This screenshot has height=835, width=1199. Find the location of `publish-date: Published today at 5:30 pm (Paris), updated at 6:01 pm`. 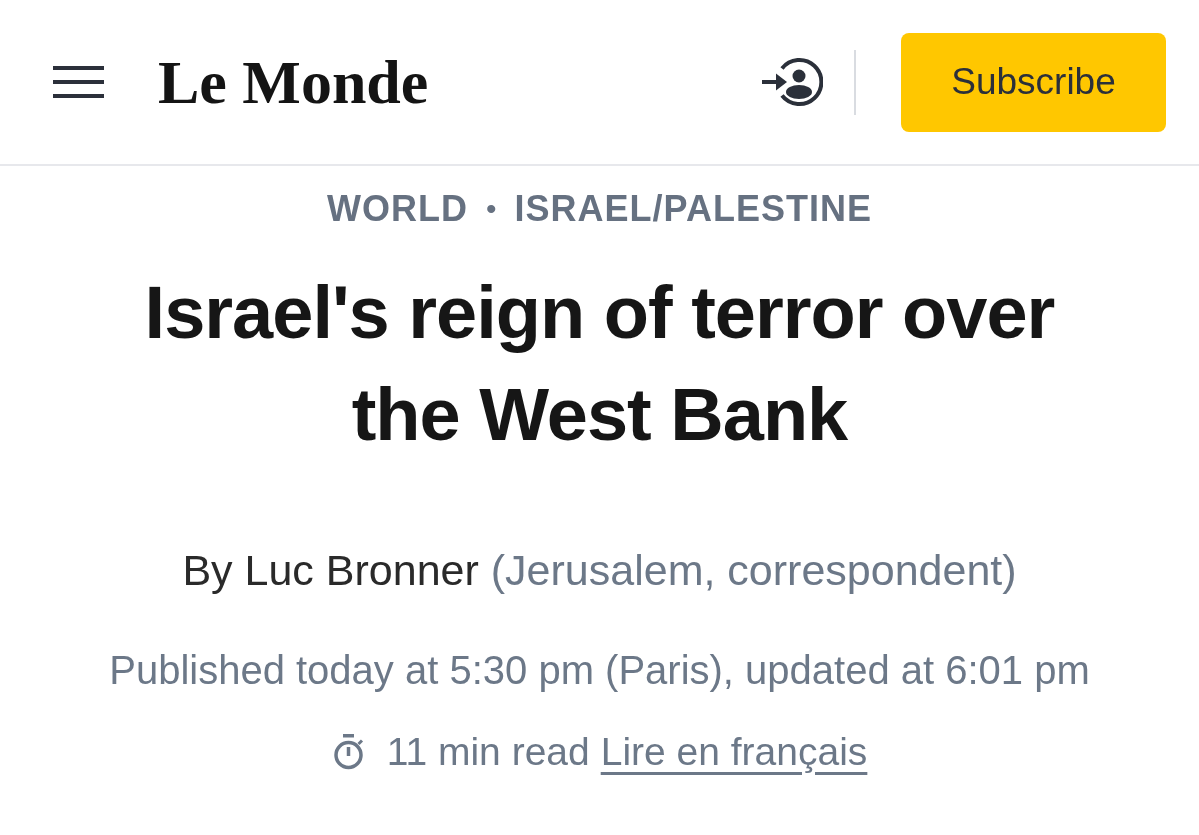

publish-date: Published today at 5:30 pm (Paris), updated at 6:01 pm is located at coordinates (599, 670).